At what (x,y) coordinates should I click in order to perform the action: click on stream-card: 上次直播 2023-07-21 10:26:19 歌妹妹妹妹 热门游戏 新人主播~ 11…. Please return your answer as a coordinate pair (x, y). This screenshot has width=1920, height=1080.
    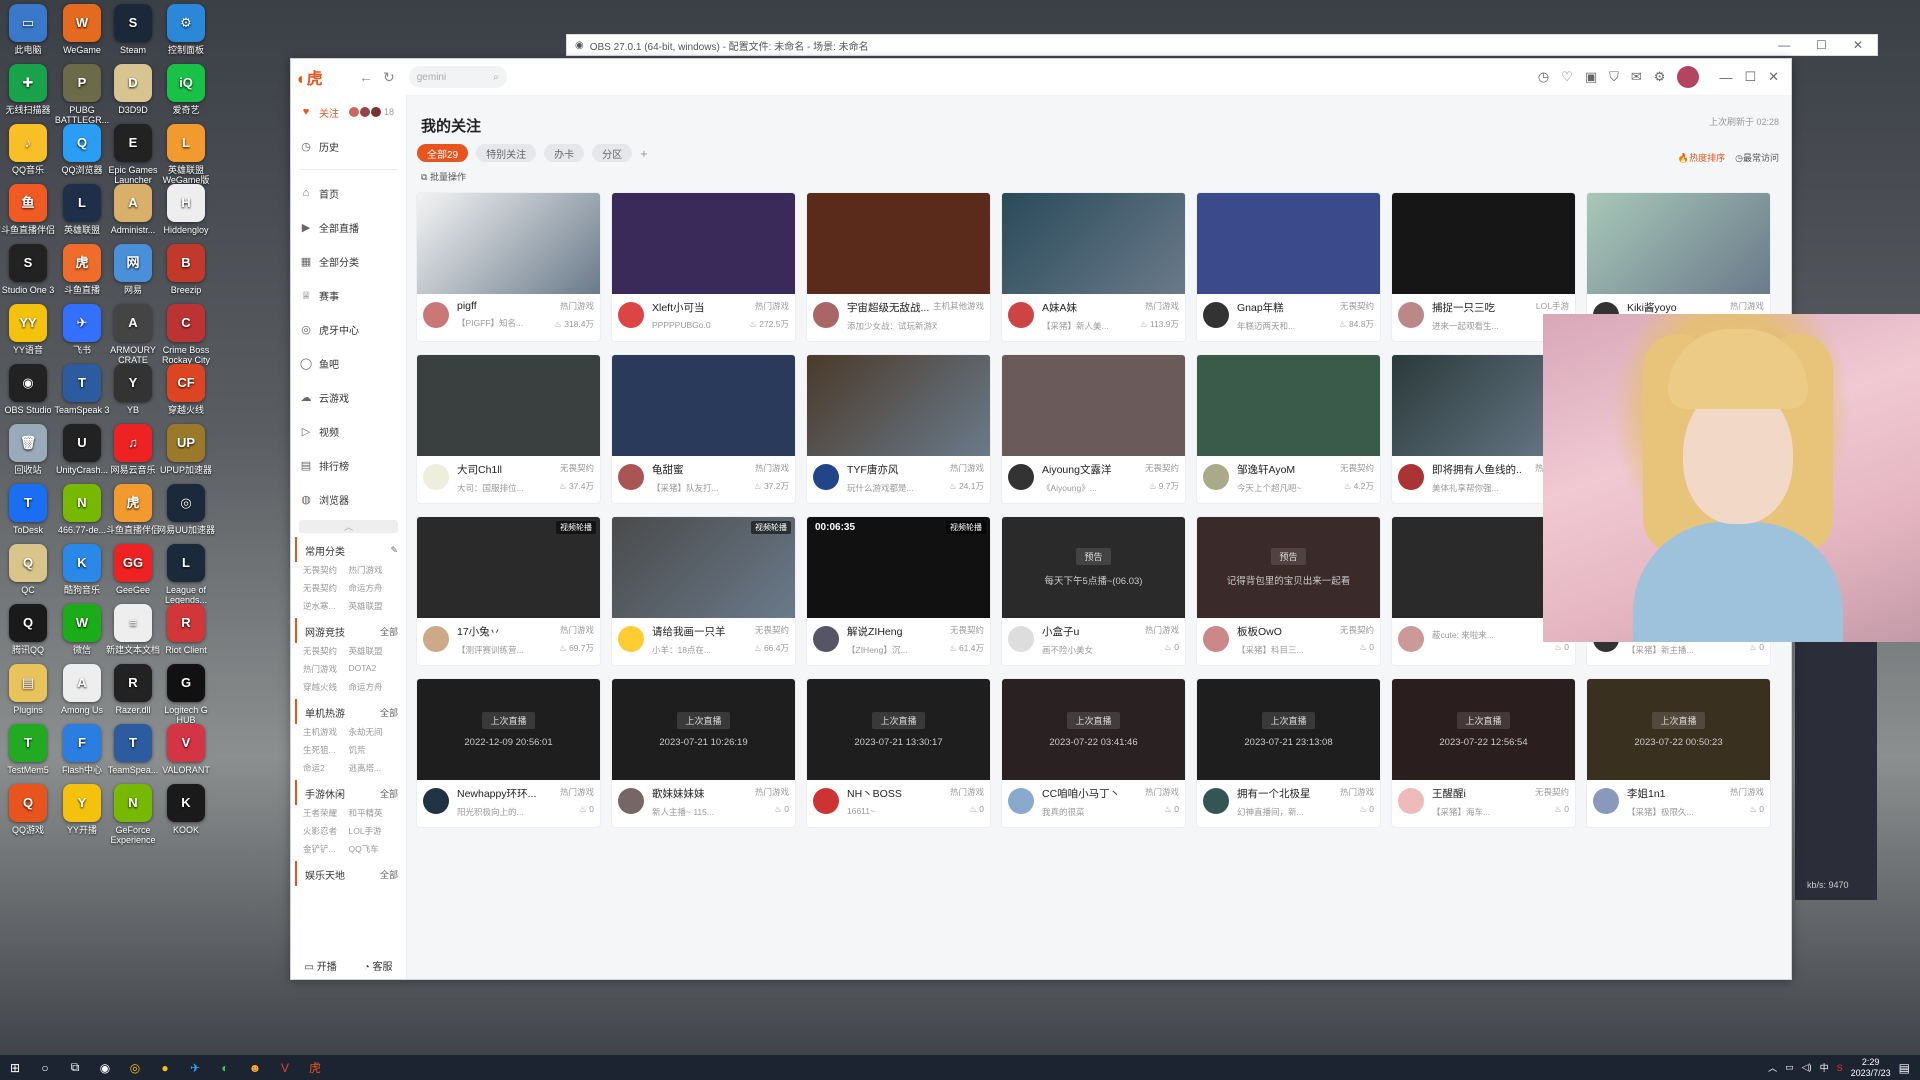
    Looking at the image, I should click on (703, 753).